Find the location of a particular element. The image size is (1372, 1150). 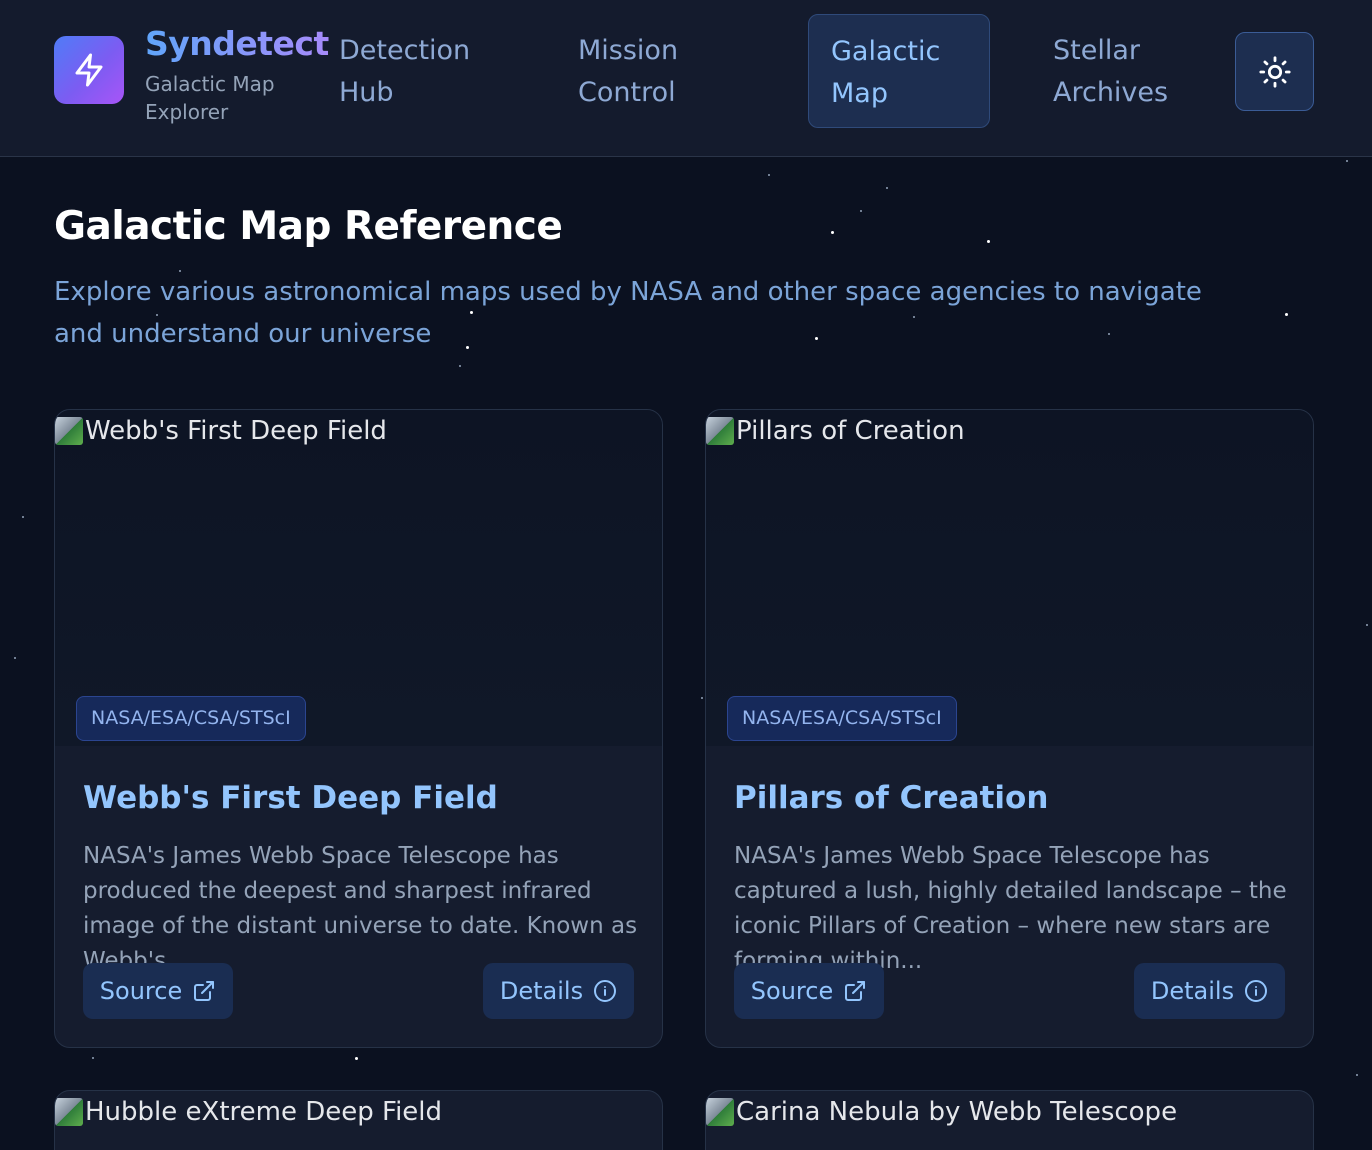

image-alt-label: Webb's First Deep Field is located at coordinates (236, 431).